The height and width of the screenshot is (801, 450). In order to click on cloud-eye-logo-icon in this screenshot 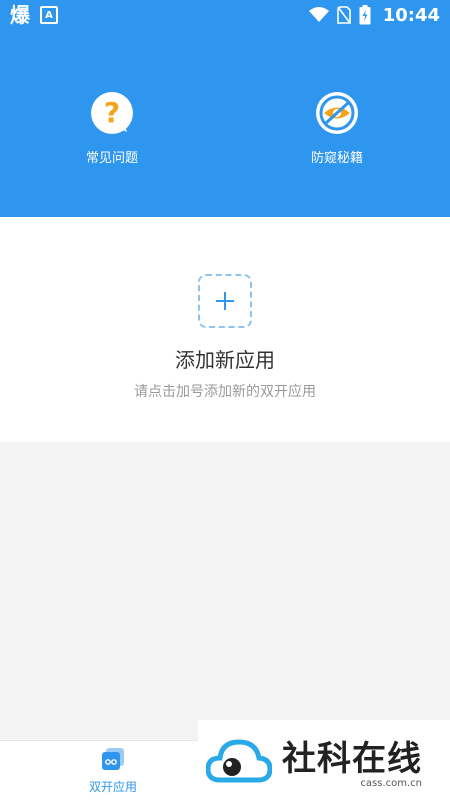, I will do `click(239, 761)`.